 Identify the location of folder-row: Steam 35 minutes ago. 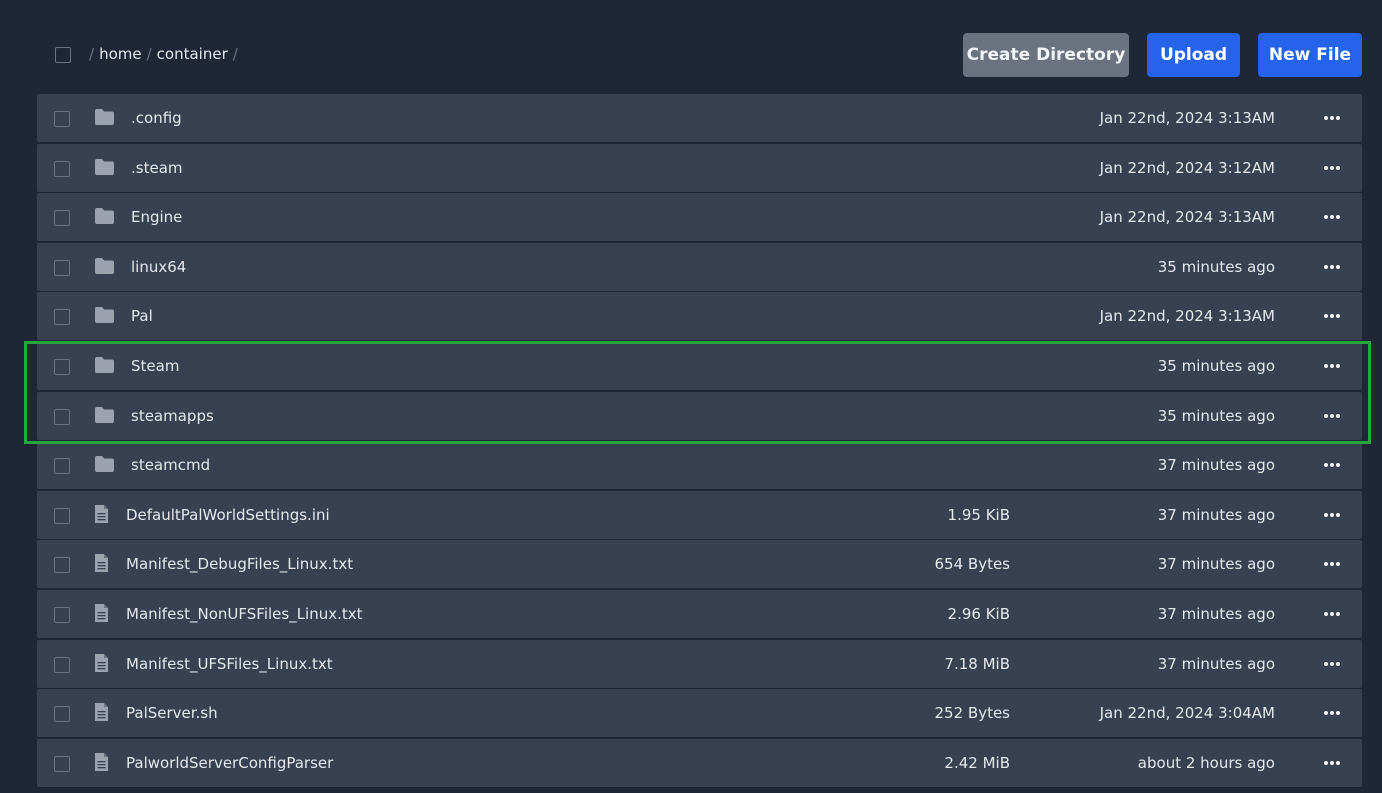
(699, 365).